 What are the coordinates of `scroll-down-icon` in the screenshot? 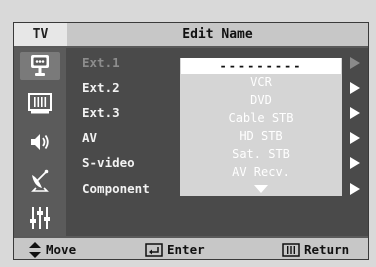 It's located at (261, 189).